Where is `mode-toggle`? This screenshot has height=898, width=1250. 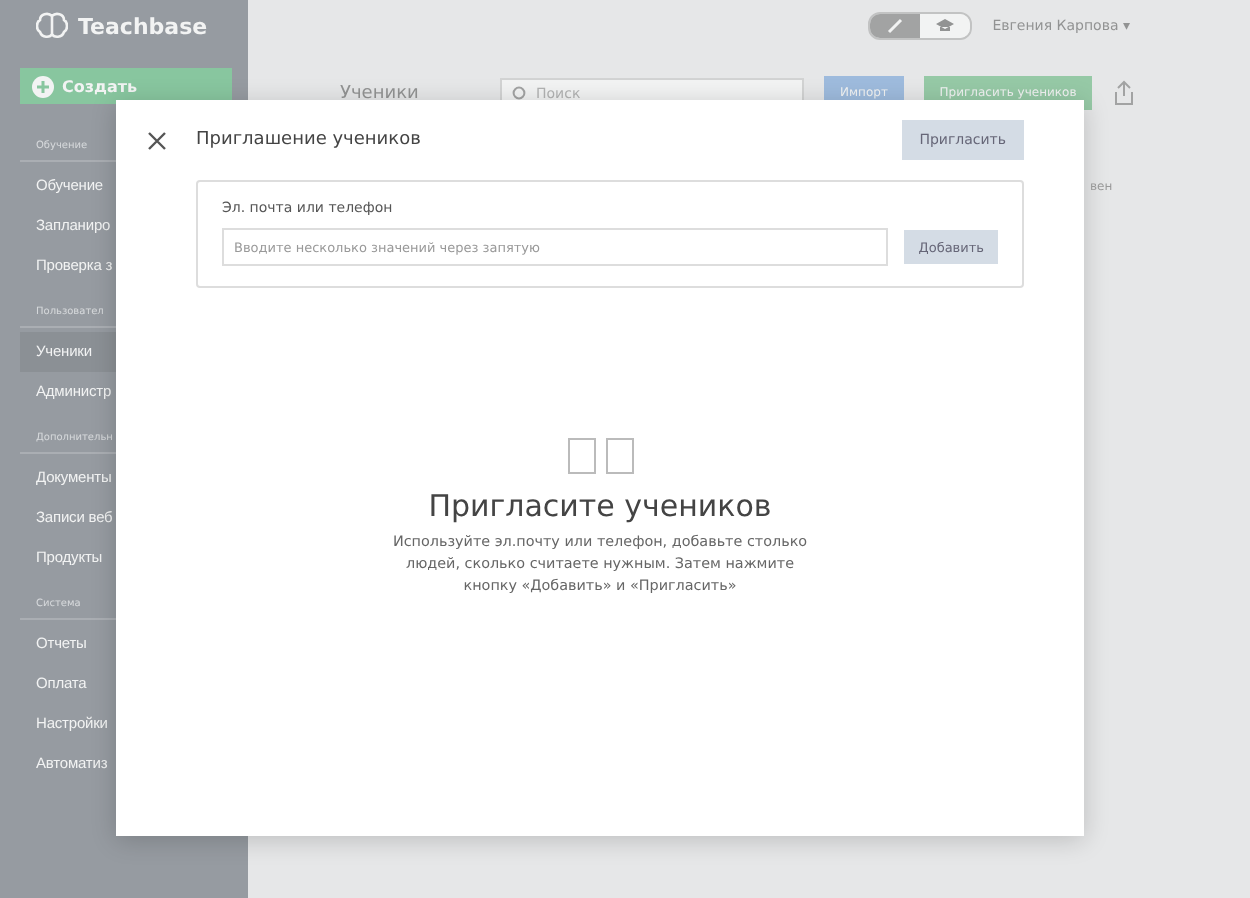
mode-toggle is located at coordinates (920, 26).